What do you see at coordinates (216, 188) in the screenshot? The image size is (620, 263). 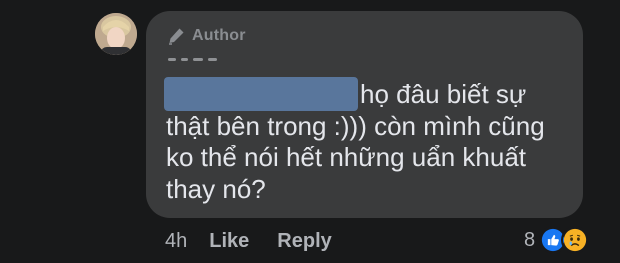 I see `comment-line: thay nó?` at bounding box center [216, 188].